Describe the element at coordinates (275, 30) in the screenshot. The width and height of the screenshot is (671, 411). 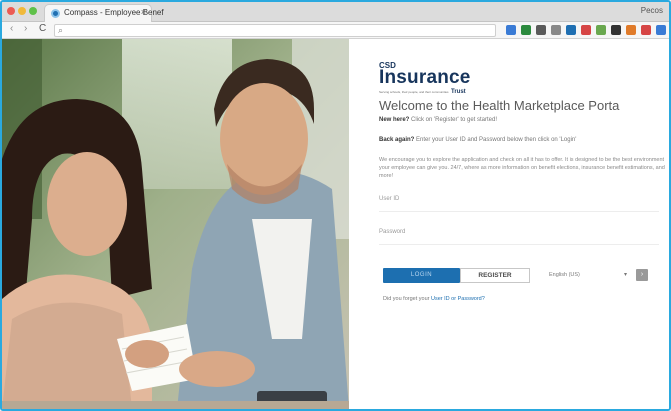
I see `address-bar: ⌕` at that location.